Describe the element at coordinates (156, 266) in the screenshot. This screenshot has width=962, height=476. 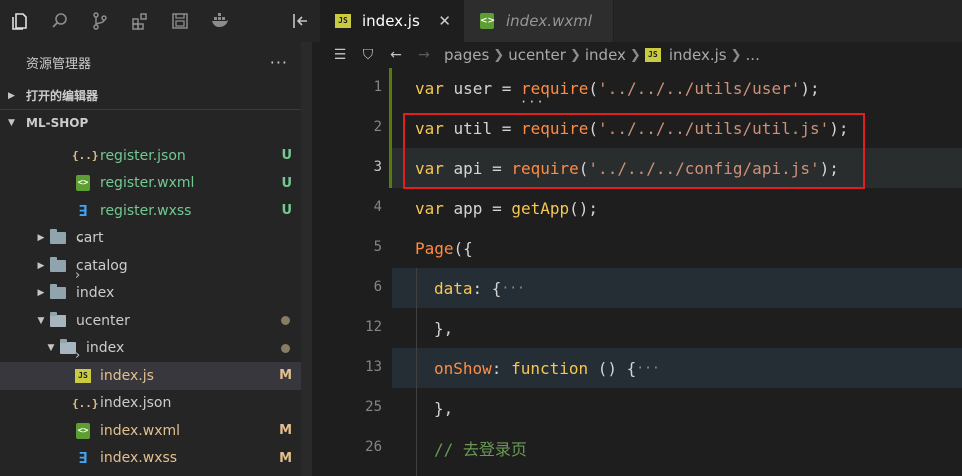
I see `tree-item-catalog: ▶ catalog` at that location.